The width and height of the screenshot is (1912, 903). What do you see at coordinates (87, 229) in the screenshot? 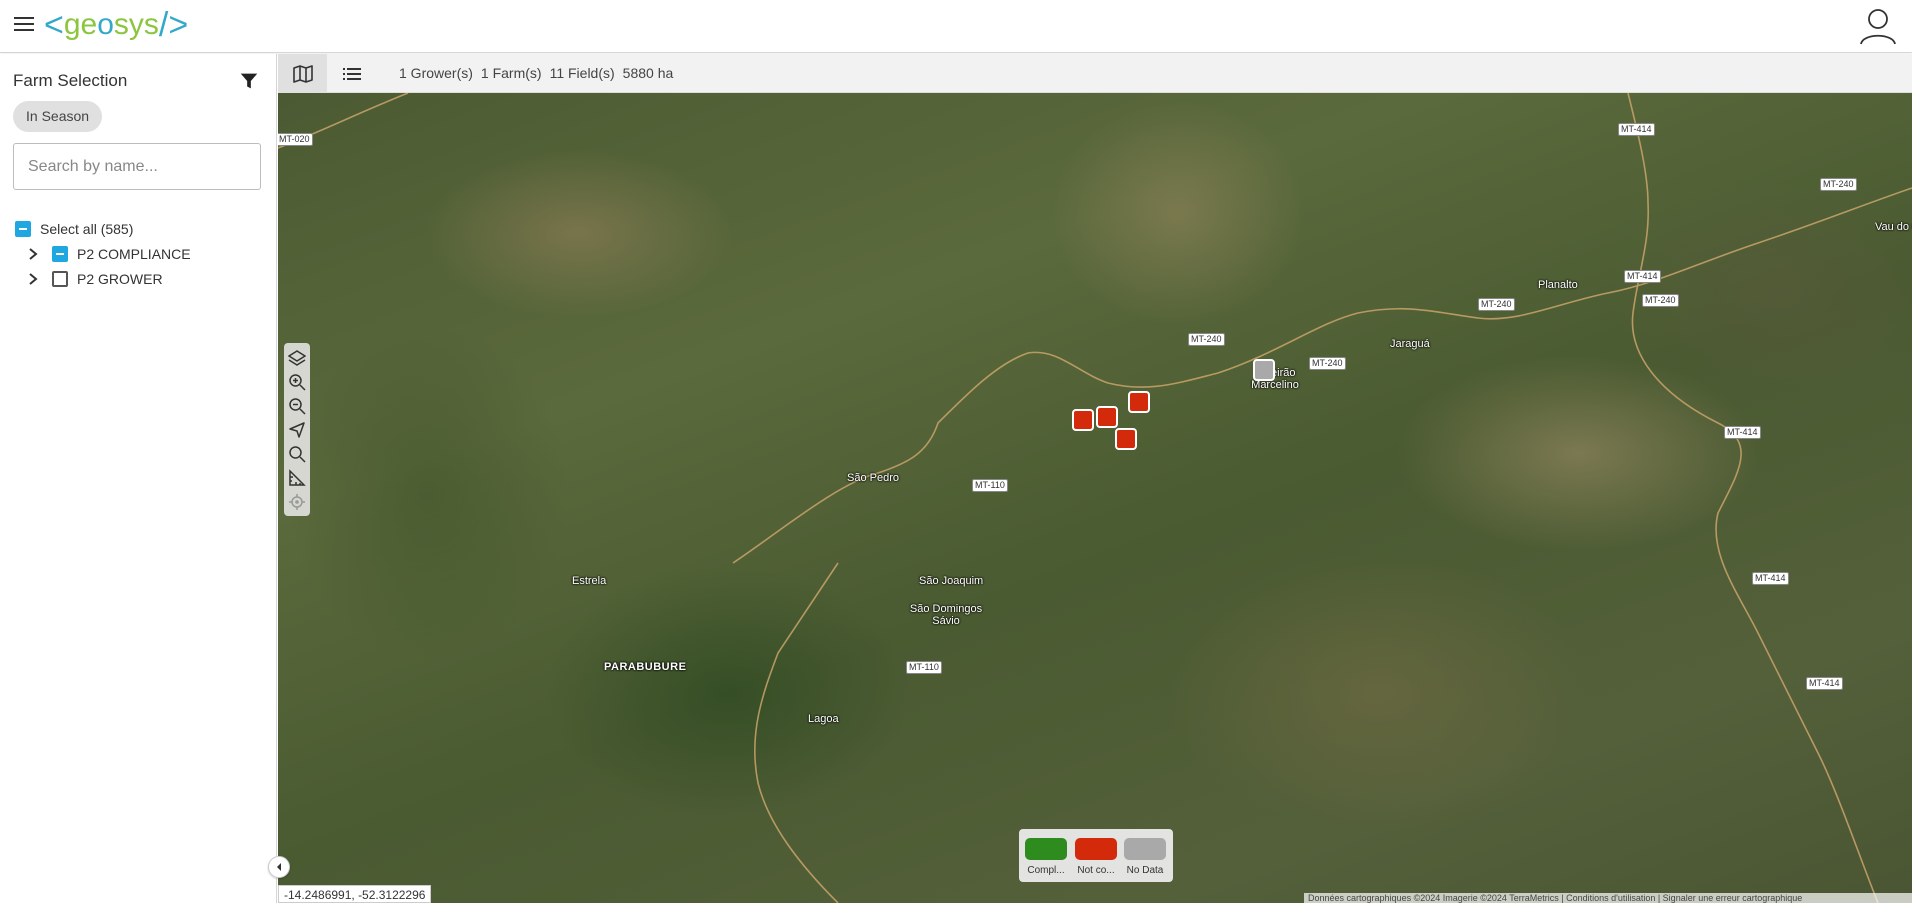
I see `select-all-label: Select all (585)` at bounding box center [87, 229].